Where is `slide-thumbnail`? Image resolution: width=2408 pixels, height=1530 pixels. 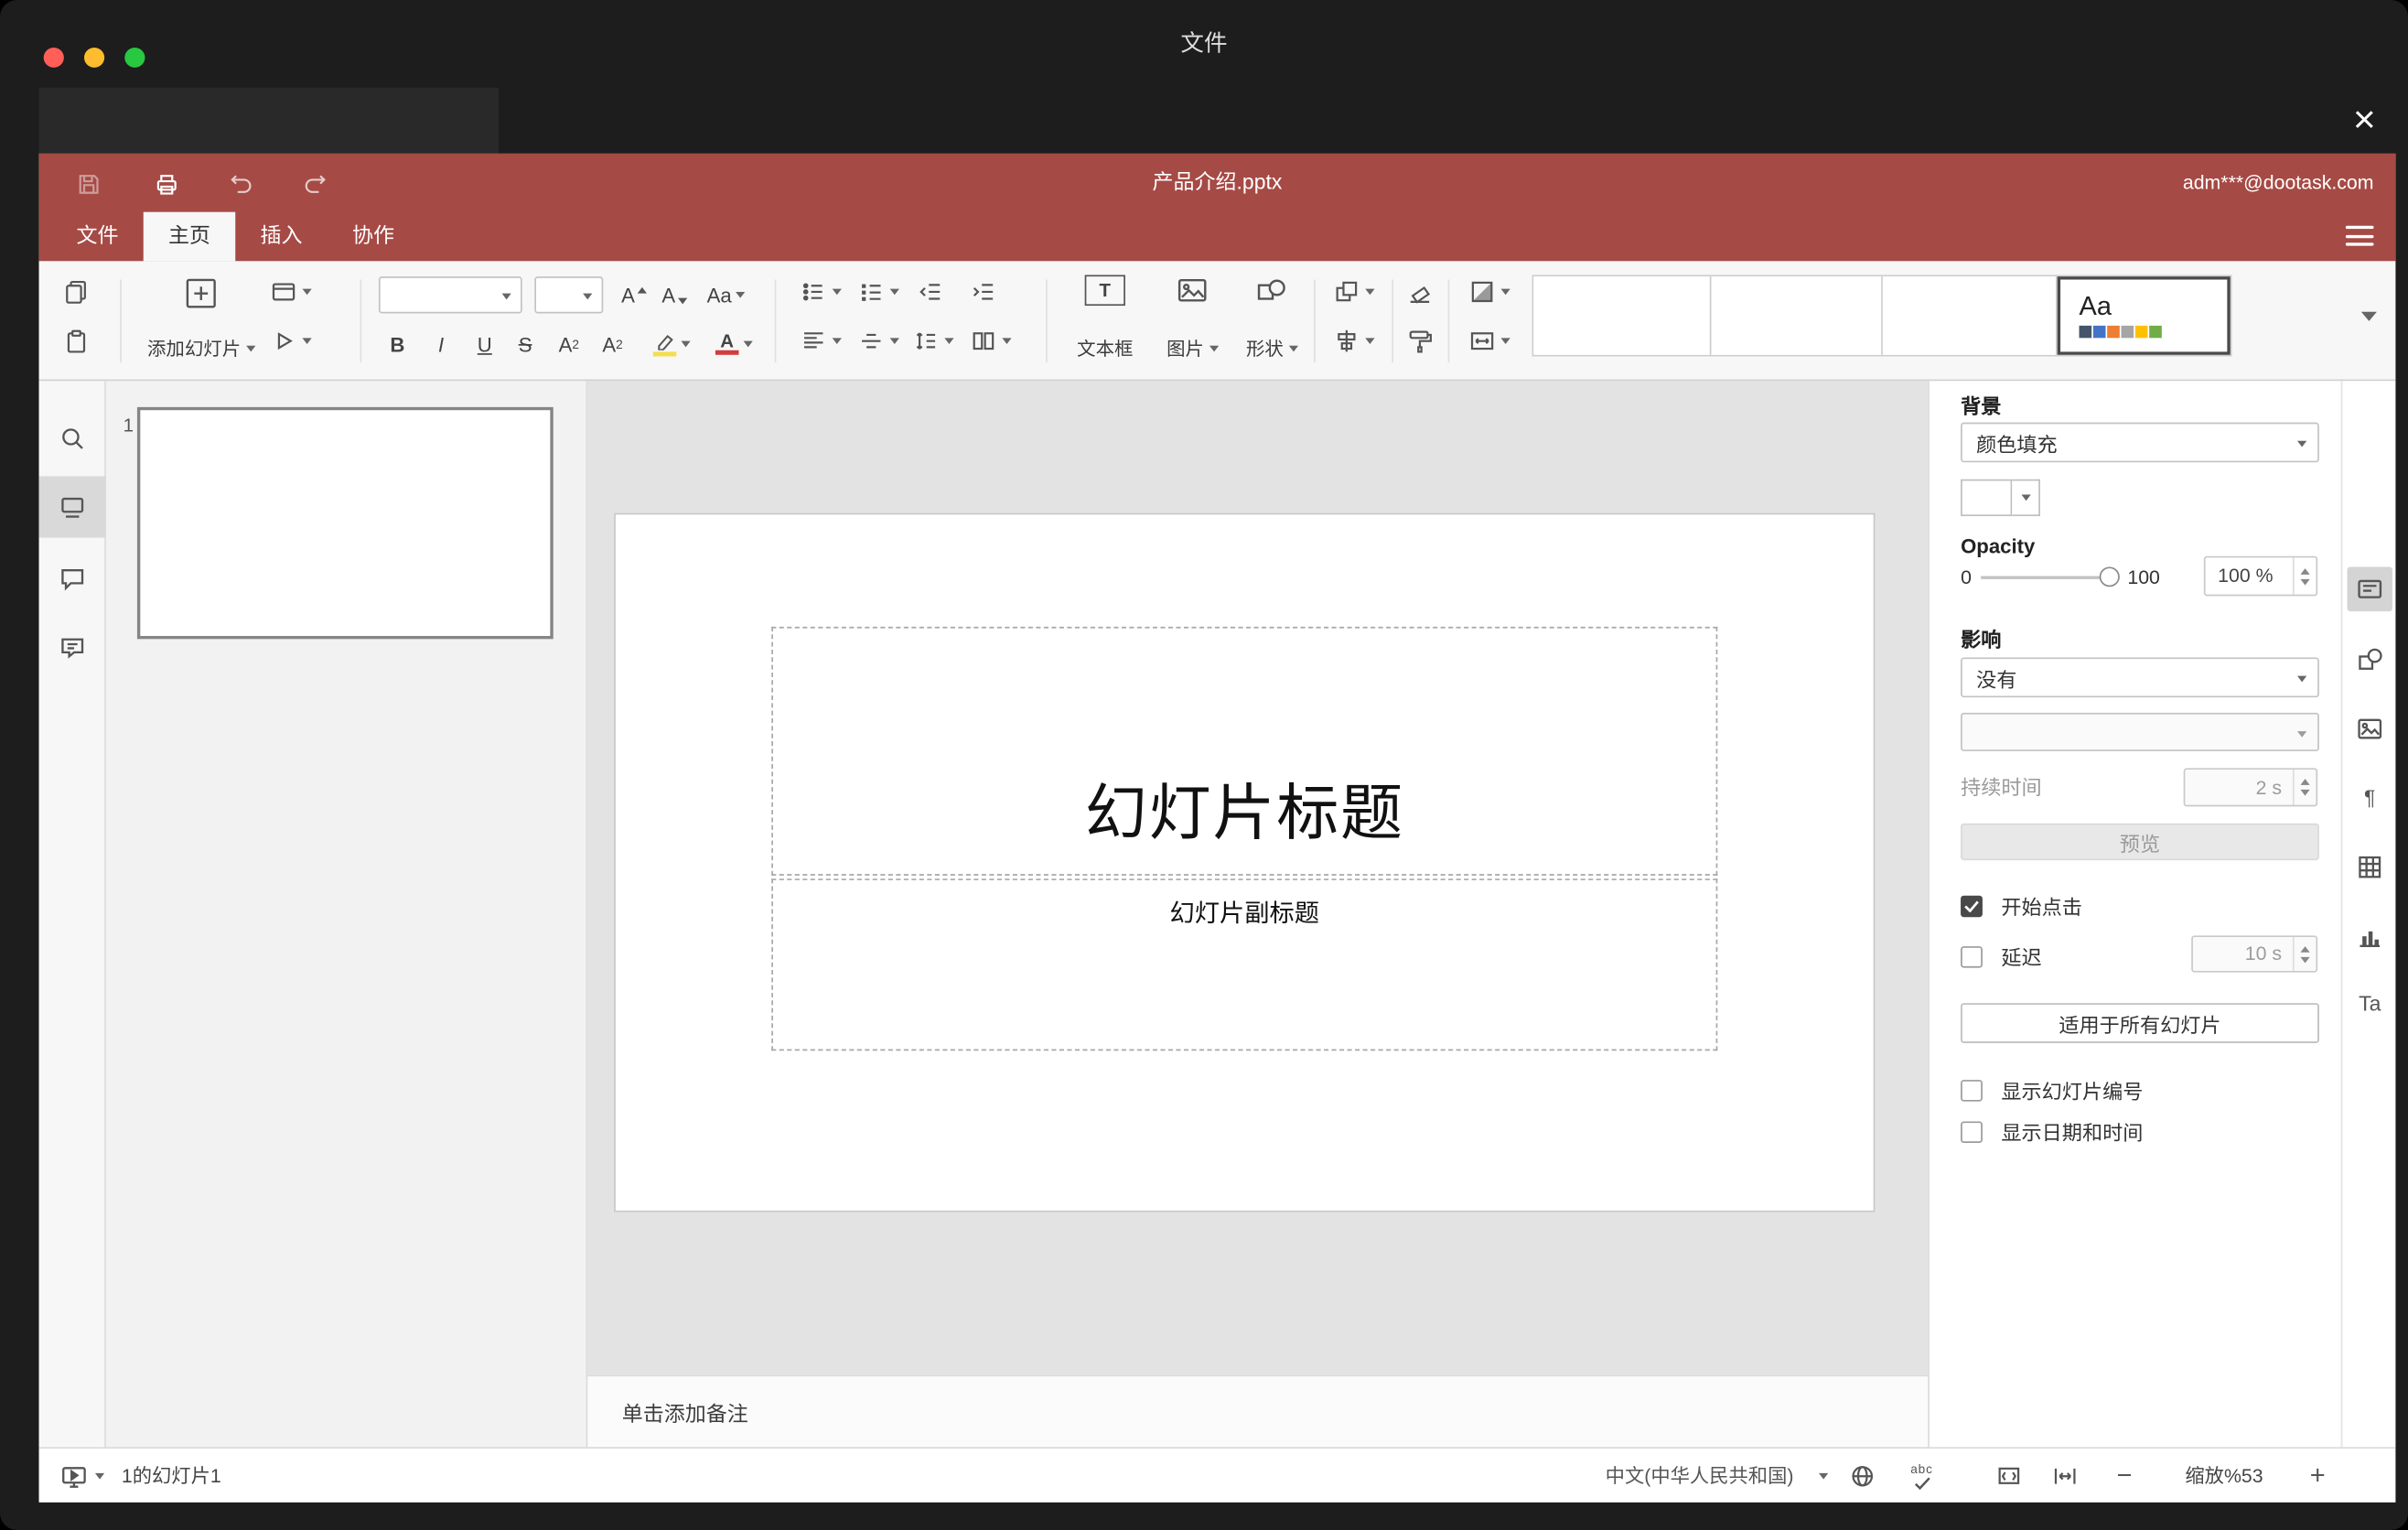
slide-thumbnail is located at coordinates (345, 523).